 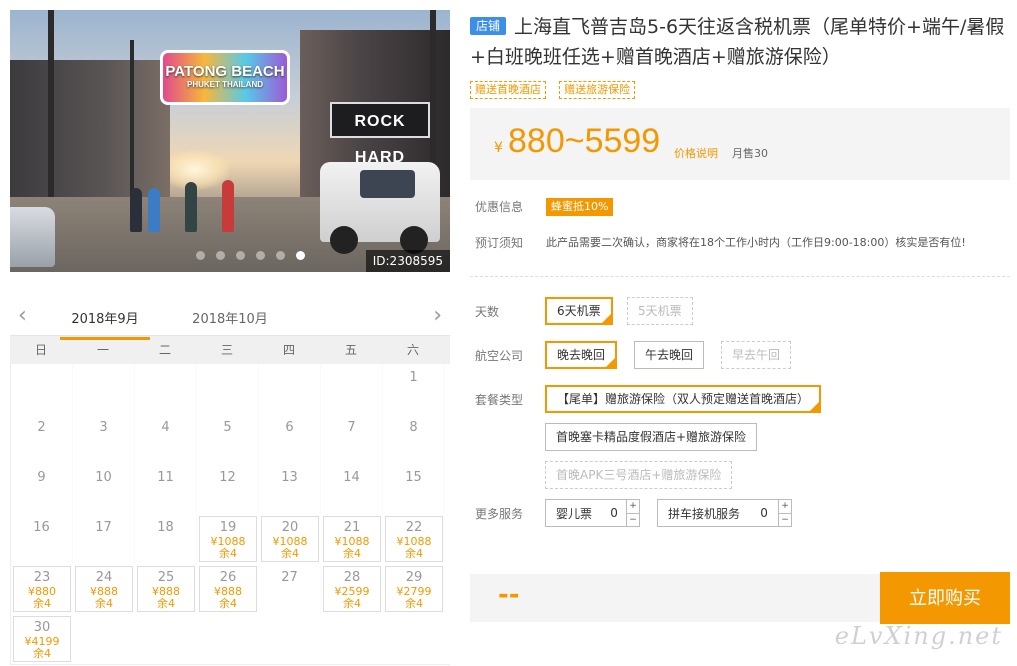 I want to click on calendar-day-available: 28 ¥2599 余4, so click(x=352, y=589).